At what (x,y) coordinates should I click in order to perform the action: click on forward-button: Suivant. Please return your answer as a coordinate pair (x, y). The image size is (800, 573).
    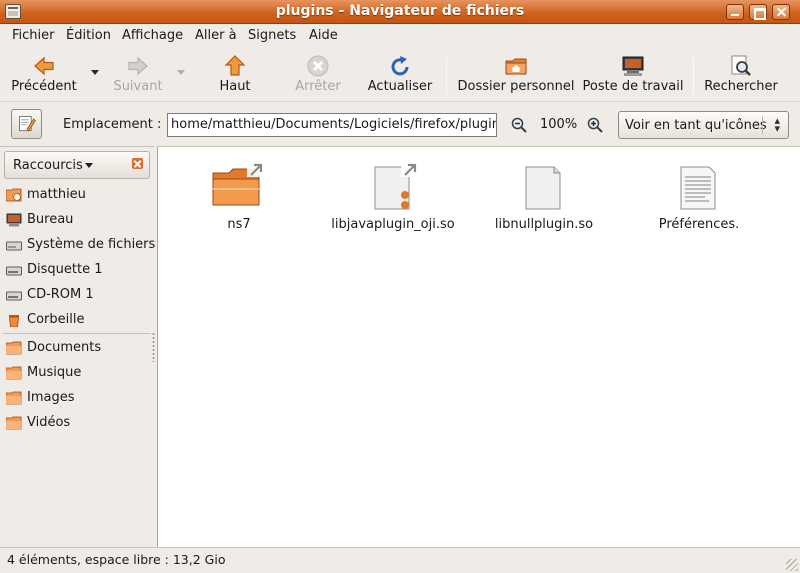
    Looking at the image, I should click on (138, 75).